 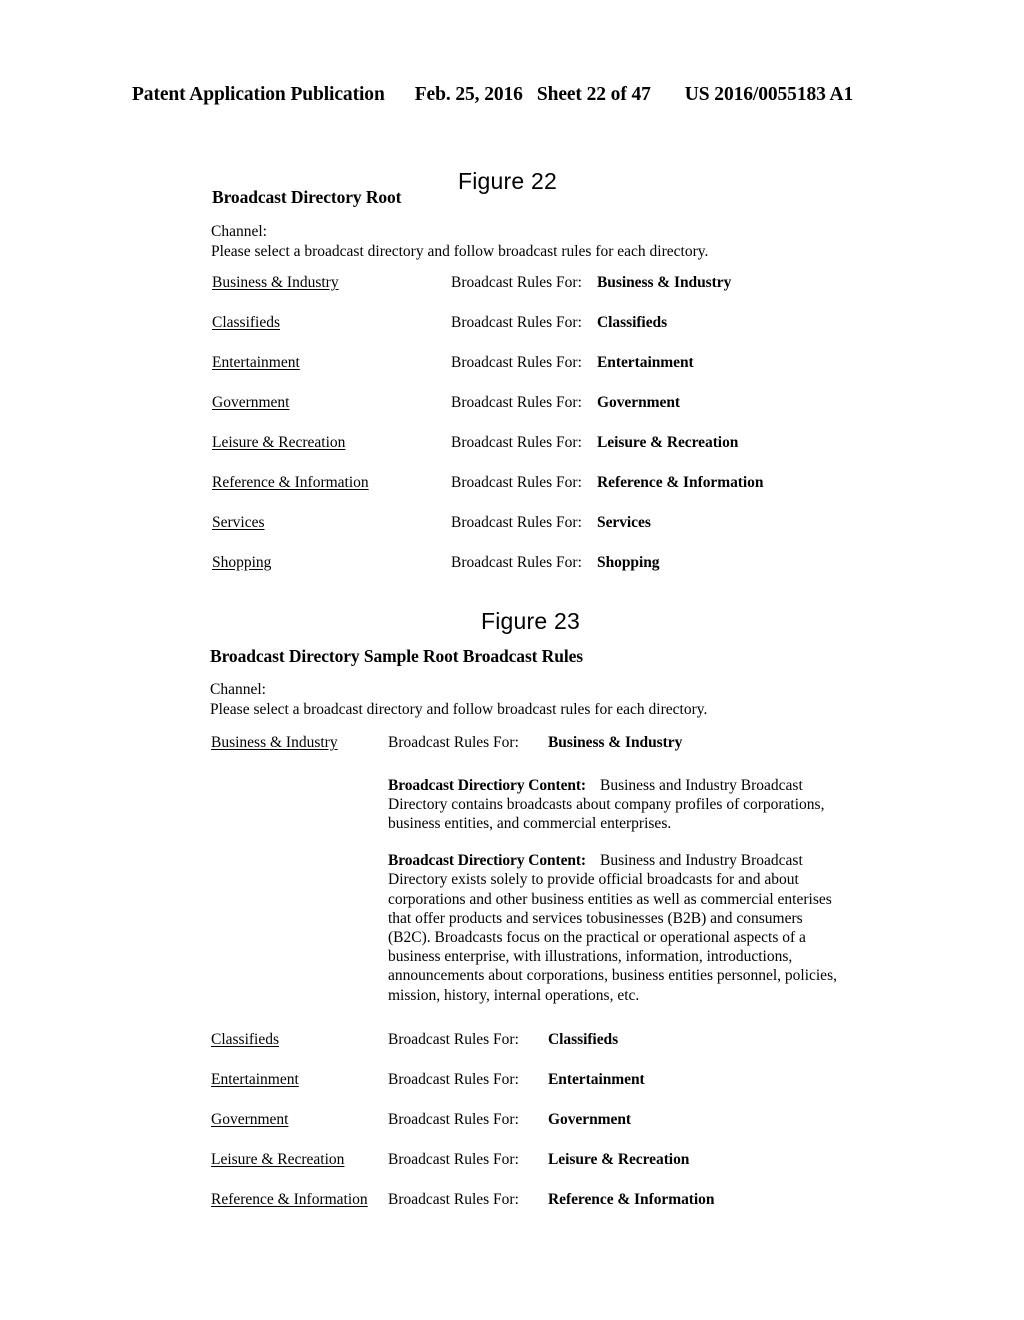 What do you see at coordinates (512, 574) in the screenshot?
I see `table-row: Shopping Broadcast Rules For: Shopping` at bounding box center [512, 574].